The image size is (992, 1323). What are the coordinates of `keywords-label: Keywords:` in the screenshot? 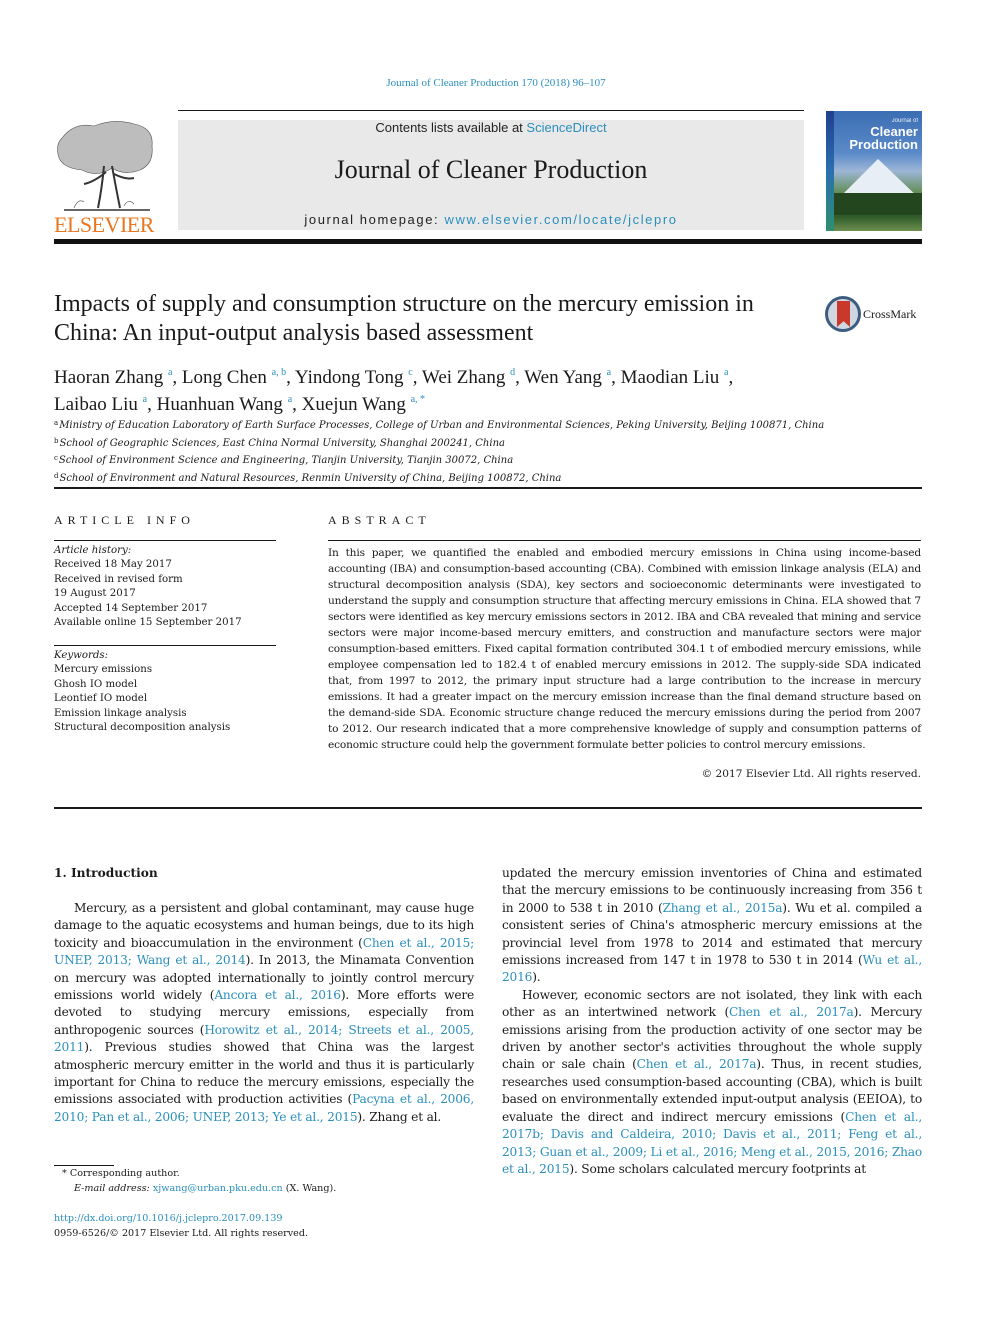 It's located at (81, 655).